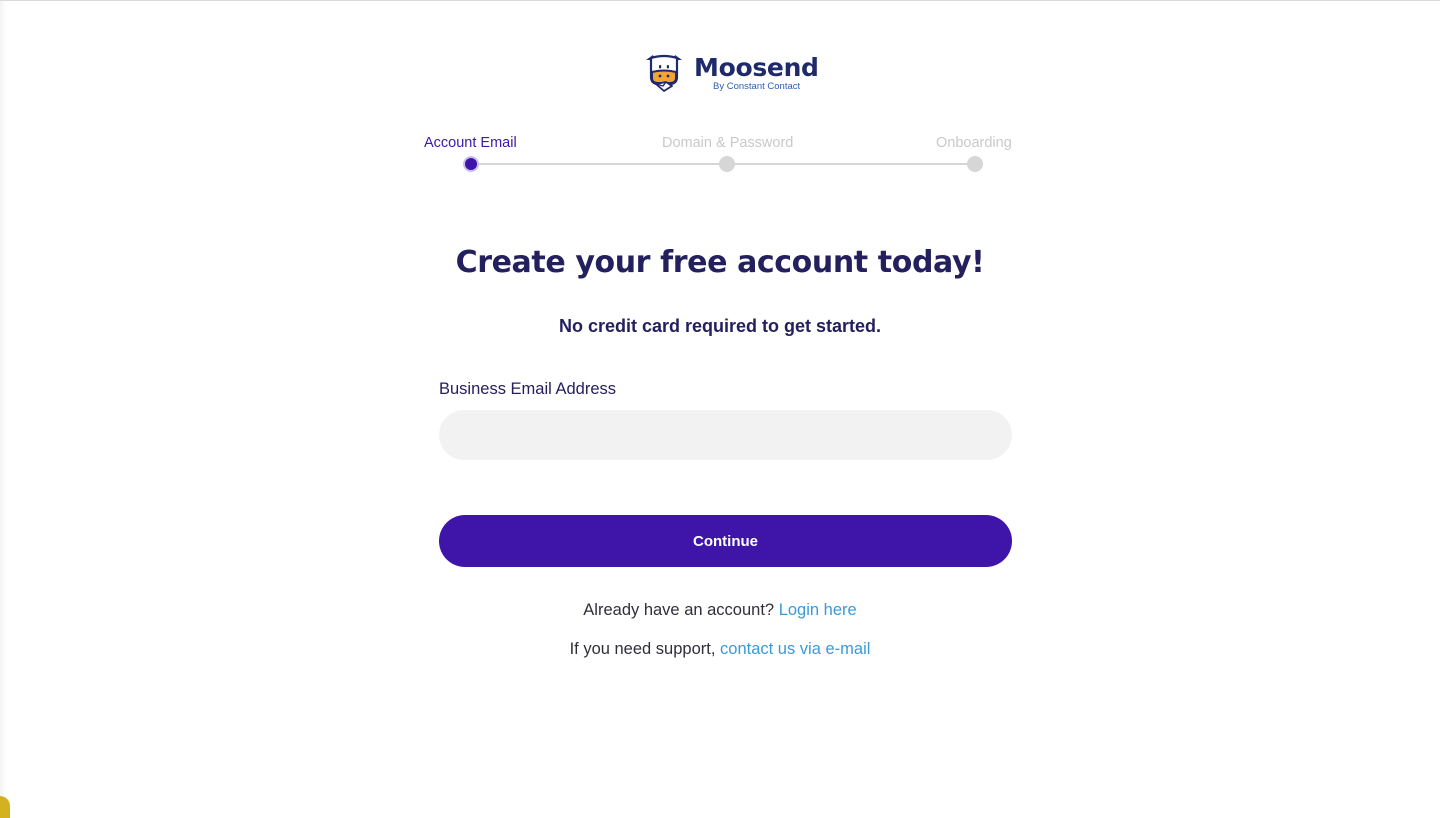 The image size is (1440, 818). I want to click on cow-mascot-icon, so click(664, 73).